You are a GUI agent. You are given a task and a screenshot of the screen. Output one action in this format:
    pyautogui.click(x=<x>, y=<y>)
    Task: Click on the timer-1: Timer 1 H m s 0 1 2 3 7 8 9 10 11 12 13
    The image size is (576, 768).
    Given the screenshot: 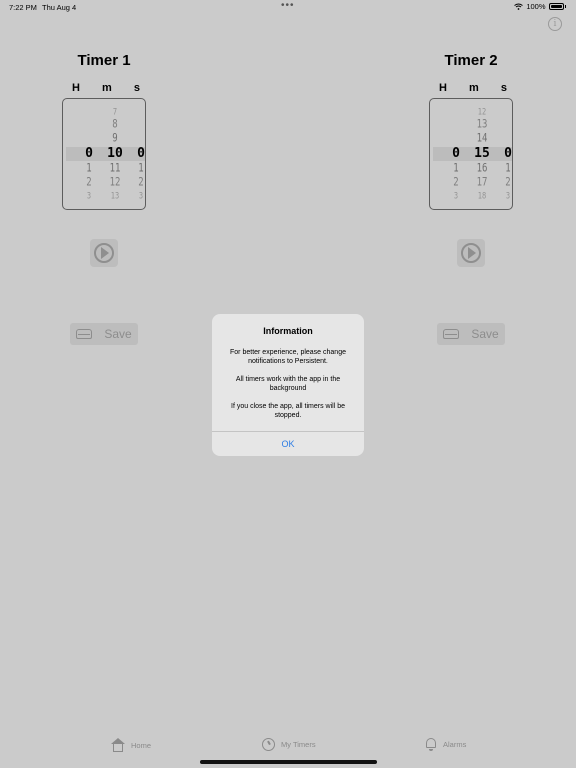 What is the action you would take?
    pyautogui.click(x=104, y=131)
    